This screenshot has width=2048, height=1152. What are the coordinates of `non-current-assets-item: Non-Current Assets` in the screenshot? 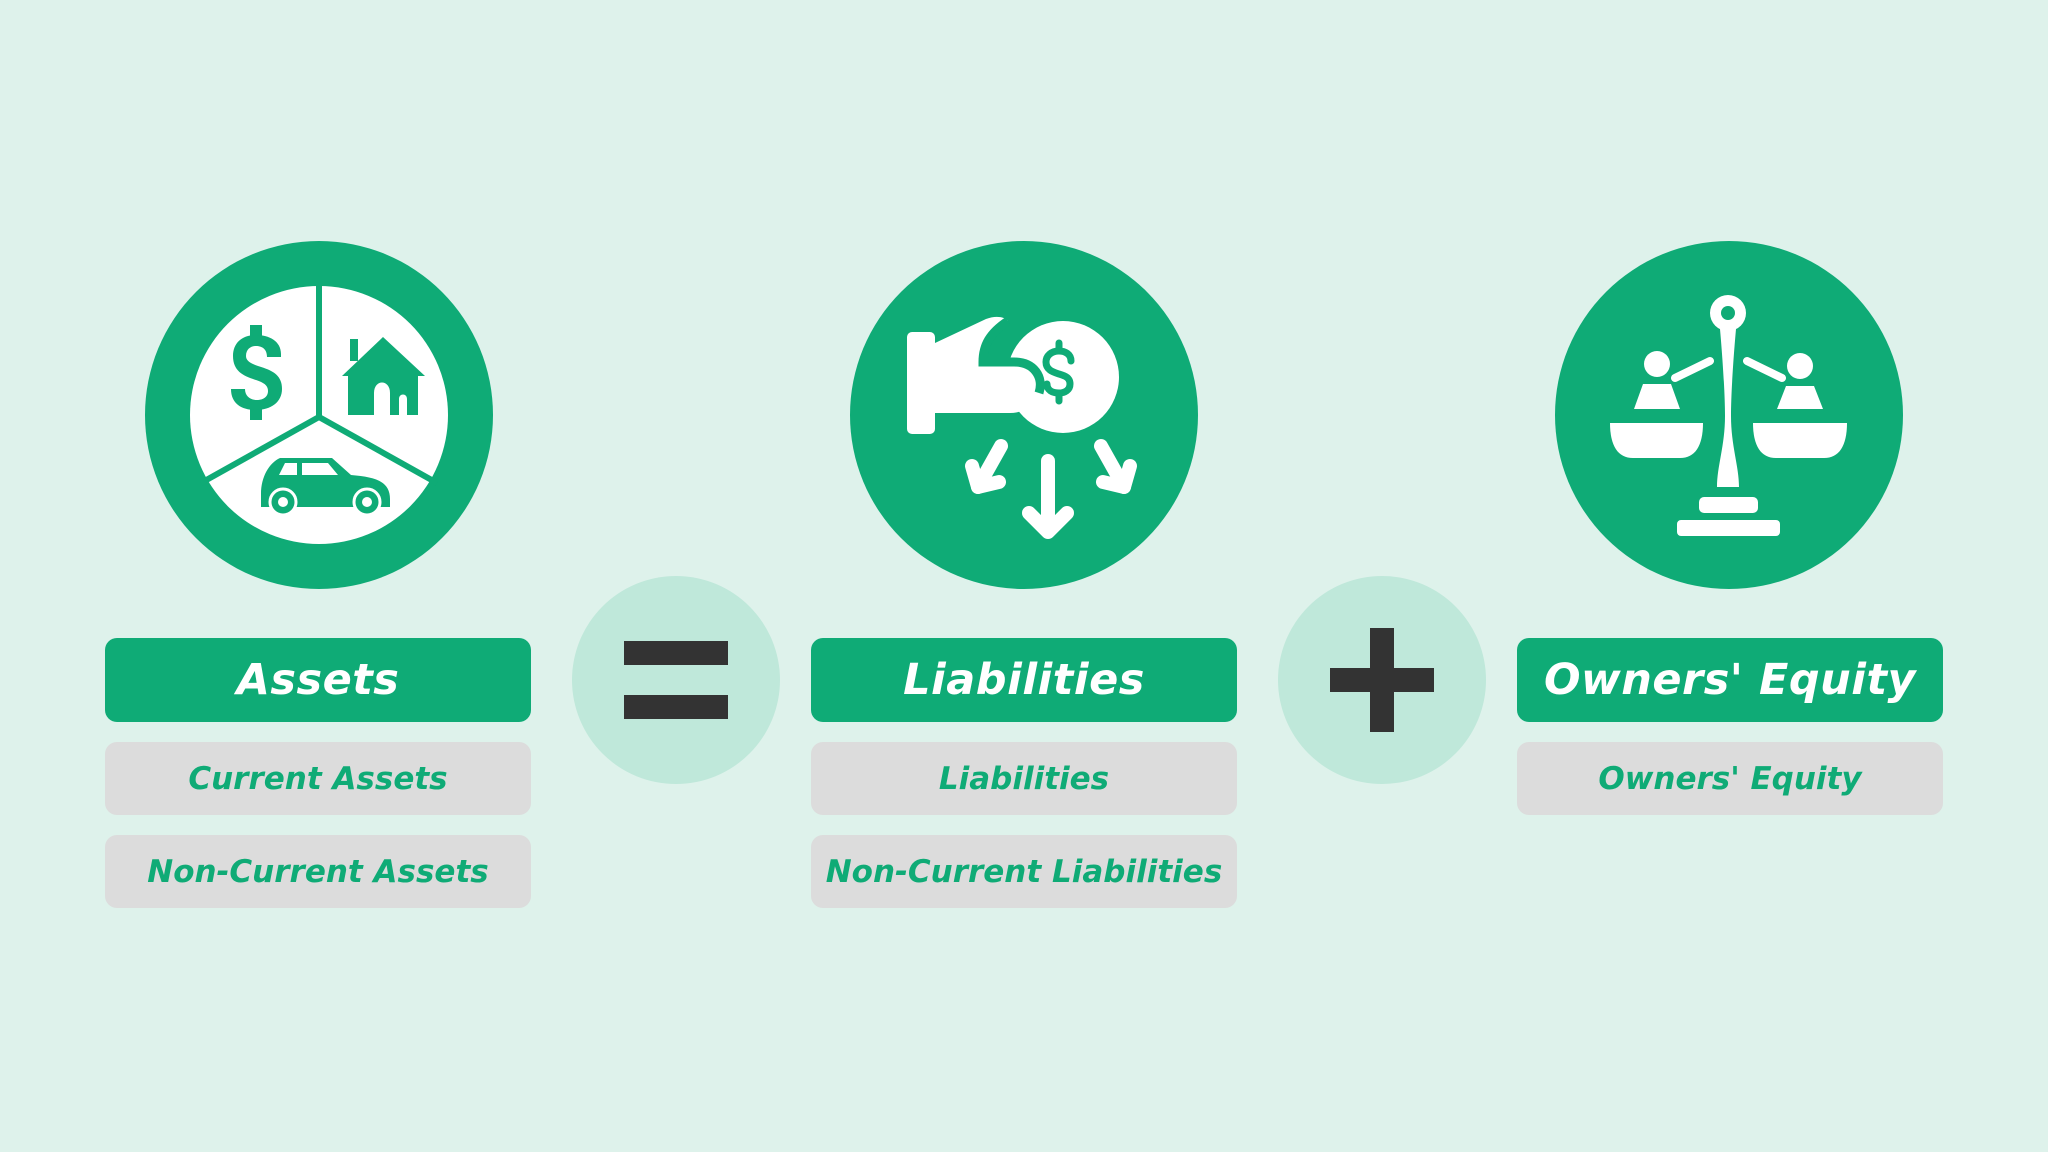 It's located at (318, 871).